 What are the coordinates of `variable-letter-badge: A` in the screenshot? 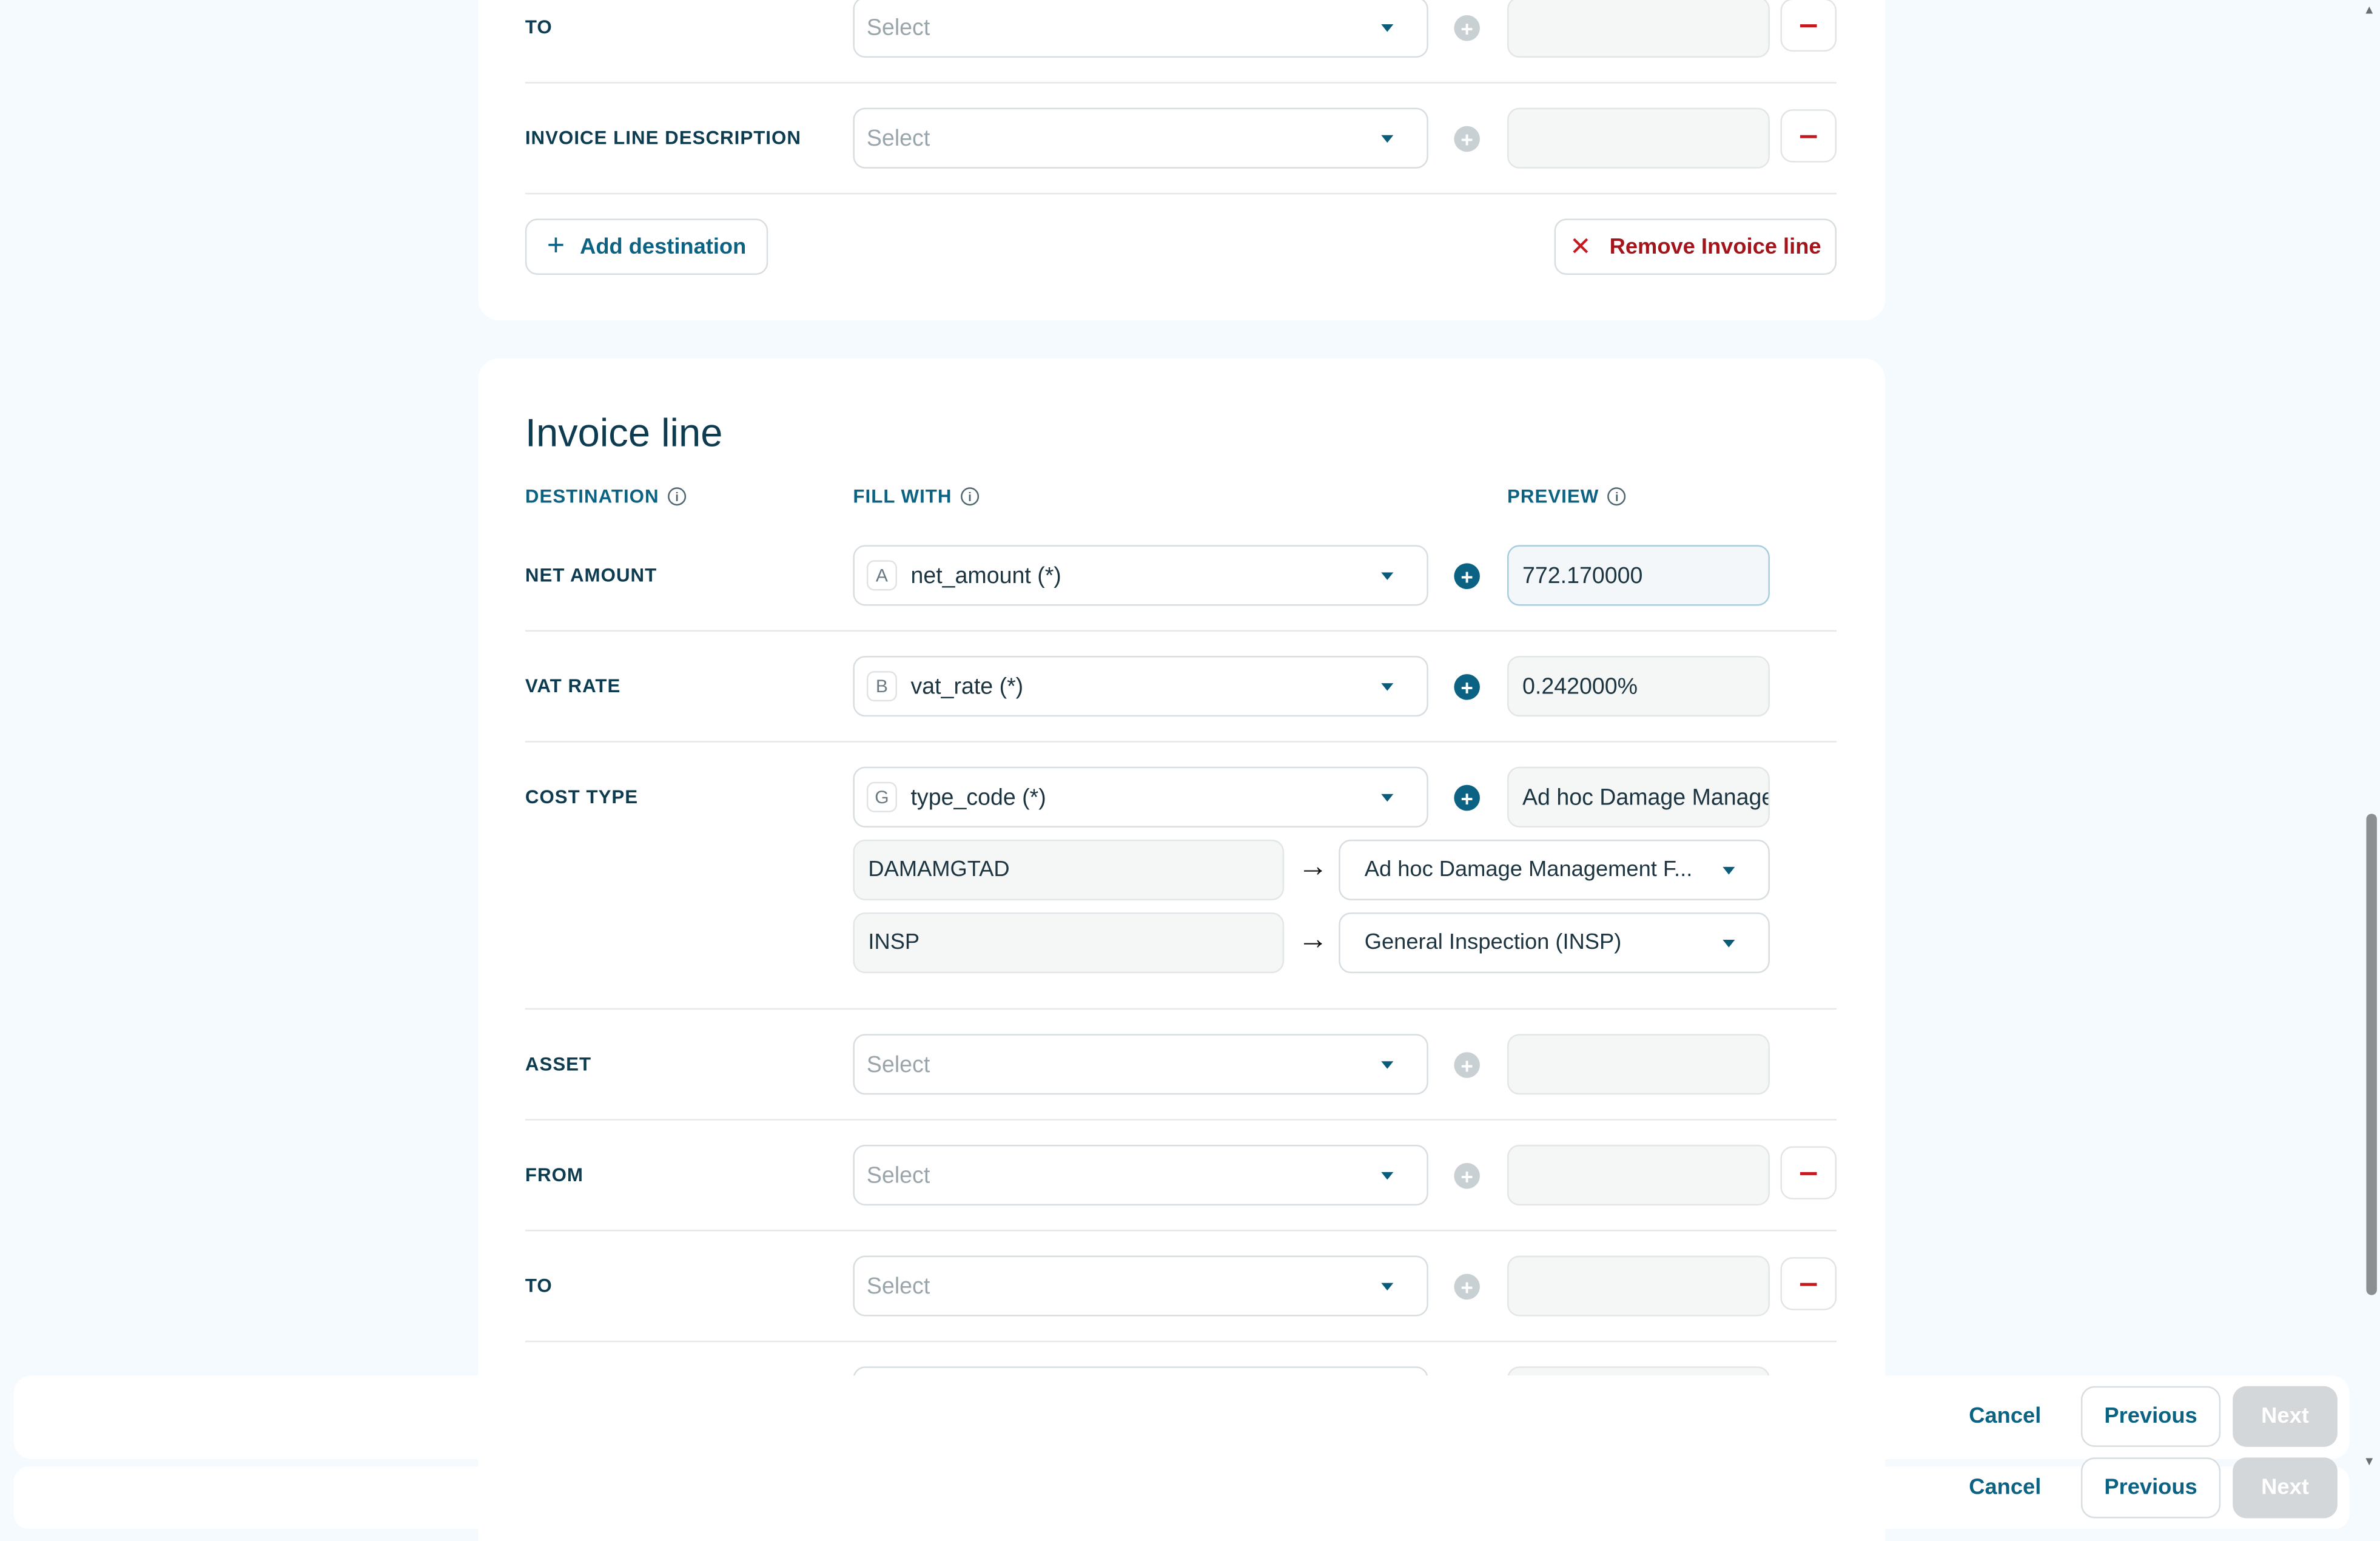 It's located at (881, 575).